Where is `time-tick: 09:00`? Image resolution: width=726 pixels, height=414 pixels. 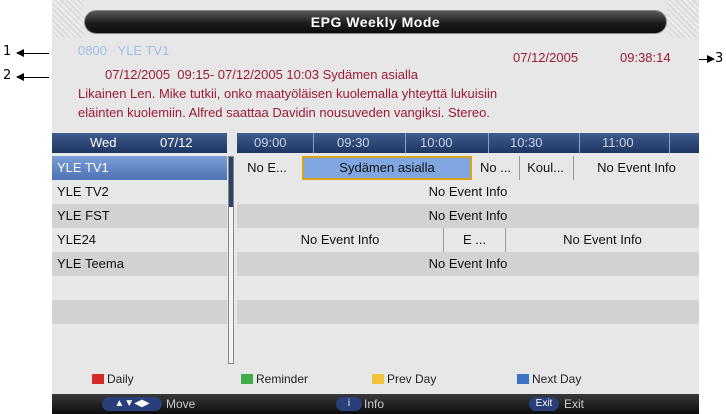 time-tick: 09:00 is located at coordinates (270, 142).